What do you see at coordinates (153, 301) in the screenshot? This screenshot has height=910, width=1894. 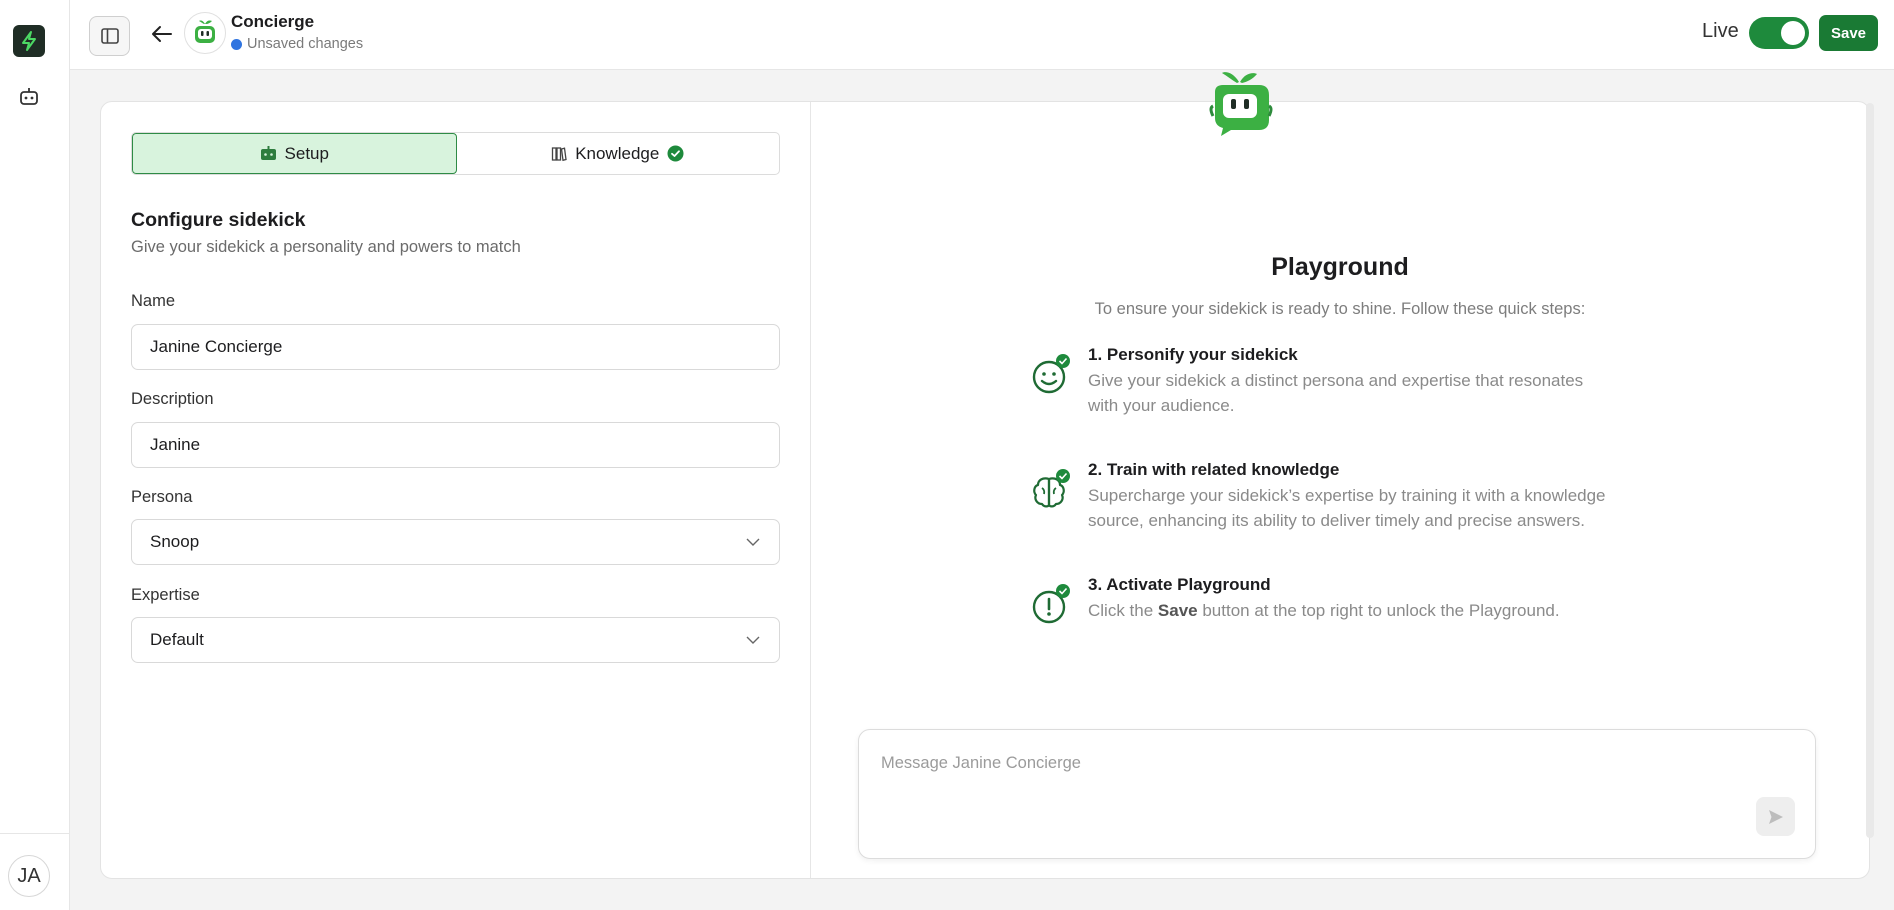 I see `name-label: Name` at bounding box center [153, 301].